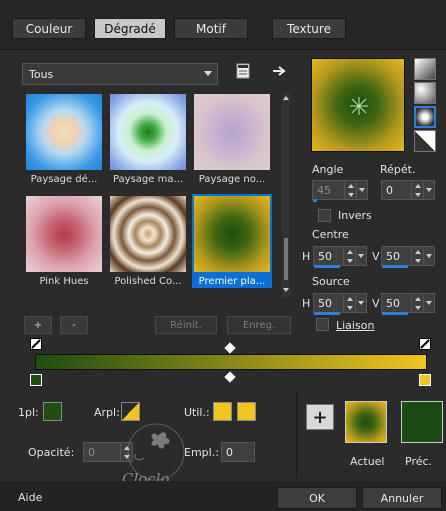 The height and width of the screenshot is (511, 446). Describe the element at coordinates (36, 344) in the screenshot. I see `top-stop-left-icon` at that location.